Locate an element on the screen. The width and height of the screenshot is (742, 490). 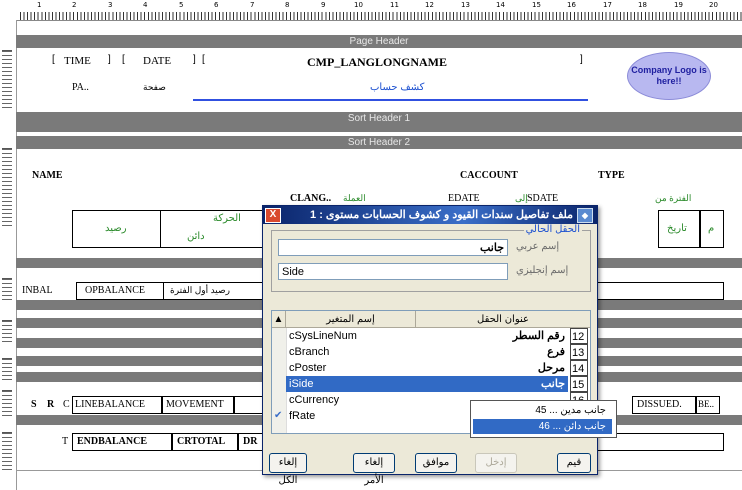
linebalance-box: LINEBALANCE is located at coordinates (117, 405).